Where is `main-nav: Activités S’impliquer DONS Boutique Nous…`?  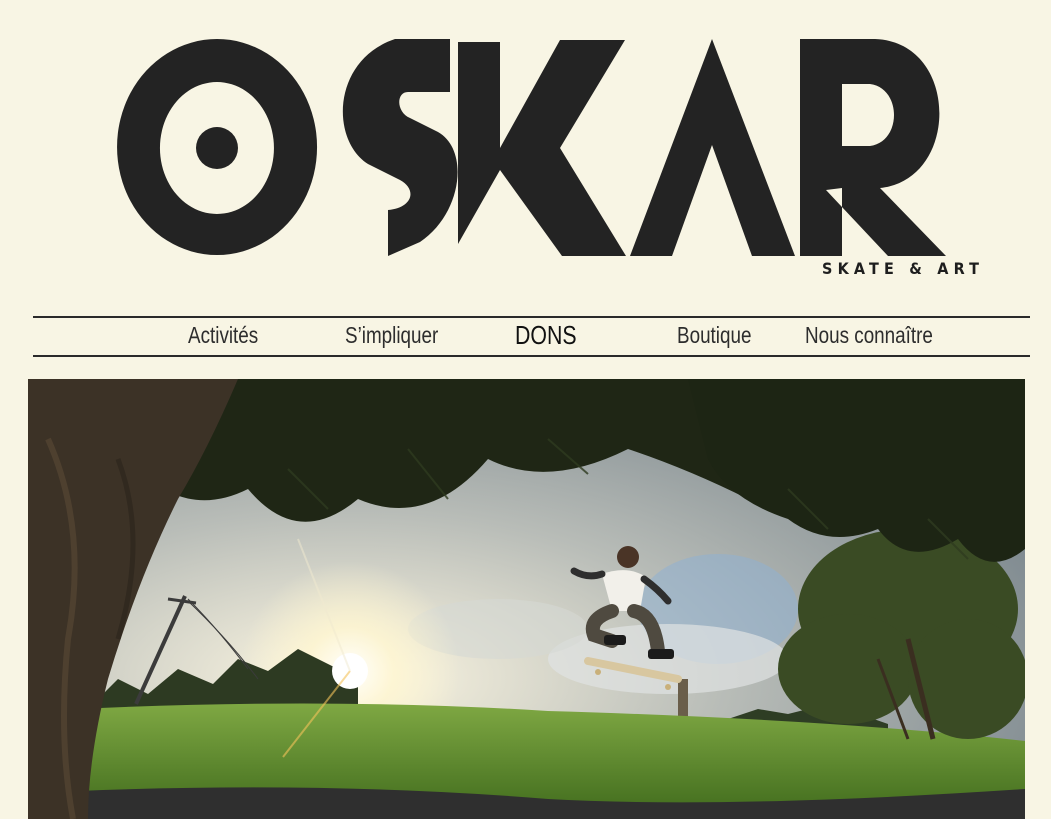 main-nav: Activités S’impliquer DONS Boutique Nous… is located at coordinates (531, 336).